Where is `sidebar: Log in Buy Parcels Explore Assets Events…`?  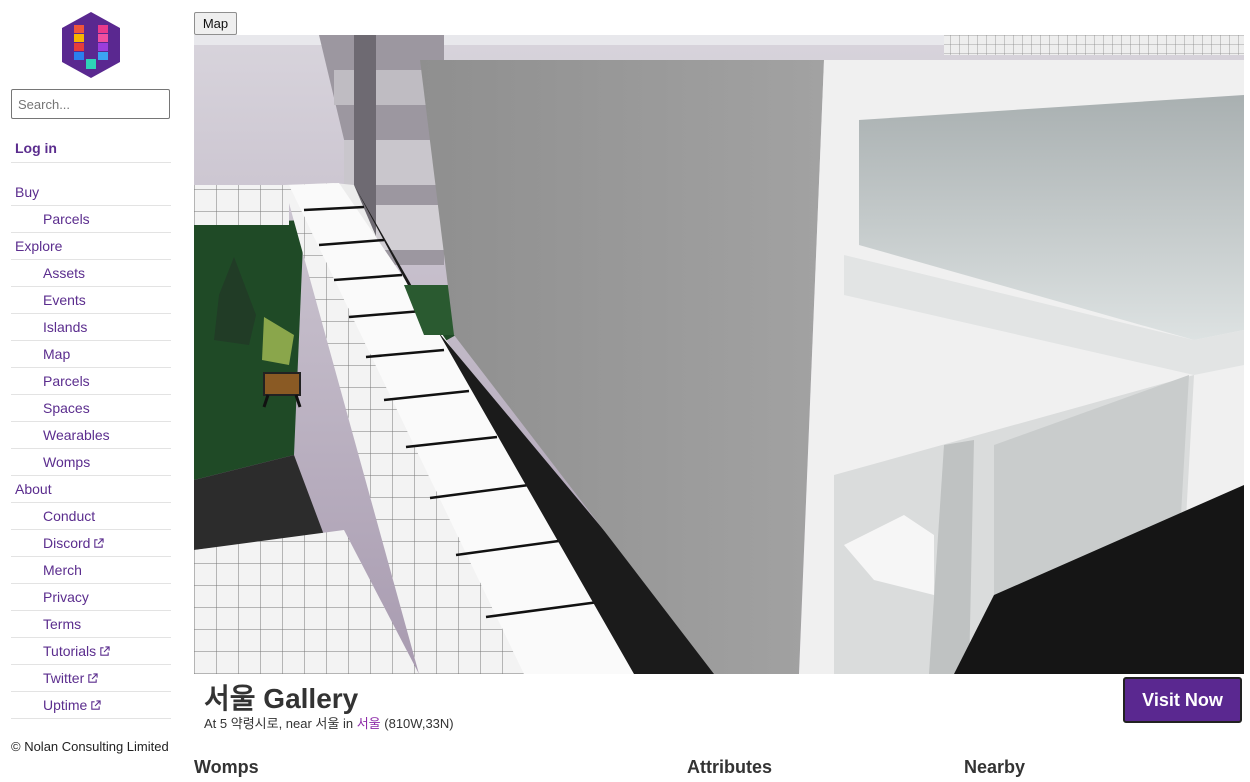
sidebar: Log in Buy Parcels Explore Assets Events… is located at coordinates (90, 391).